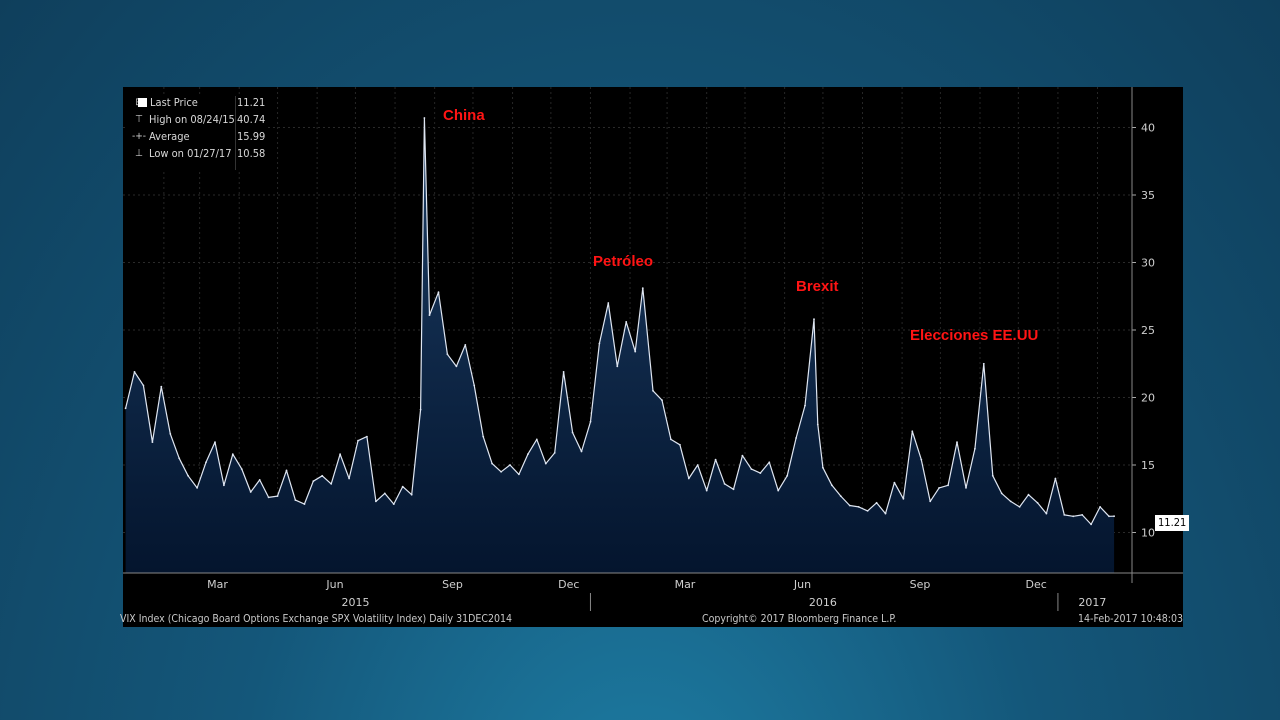 The width and height of the screenshot is (1280, 720). I want to click on y-tick-label: 35, so click(1148, 195).